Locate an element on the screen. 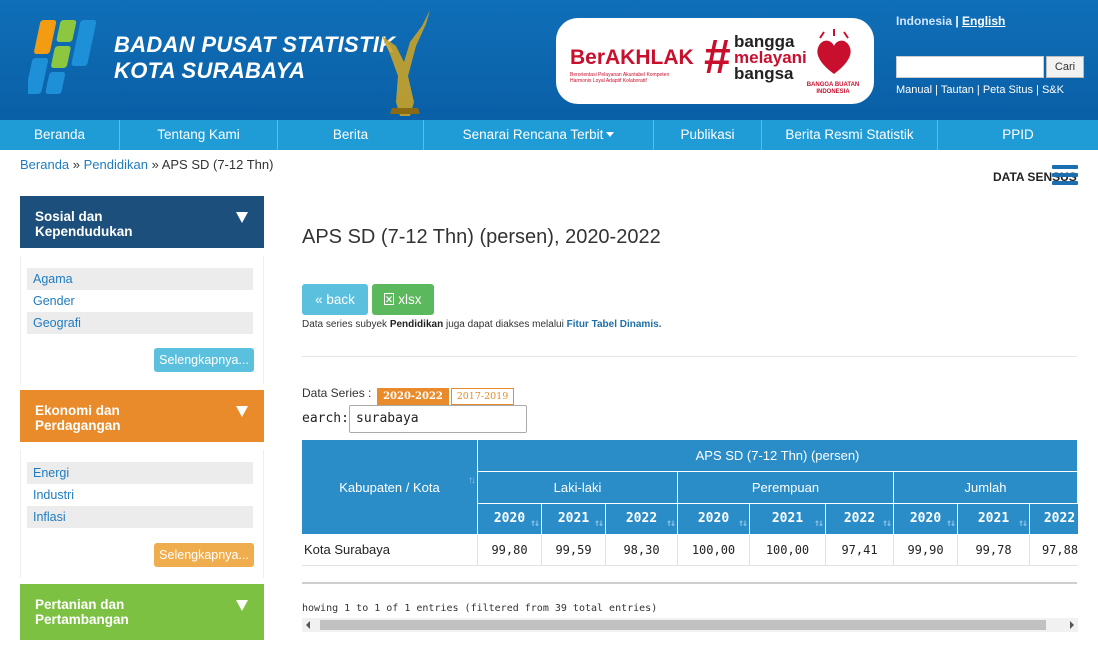 This screenshot has width=1098, height=647. series-tab-2017-2019: 2017-2019 is located at coordinates (482, 396).